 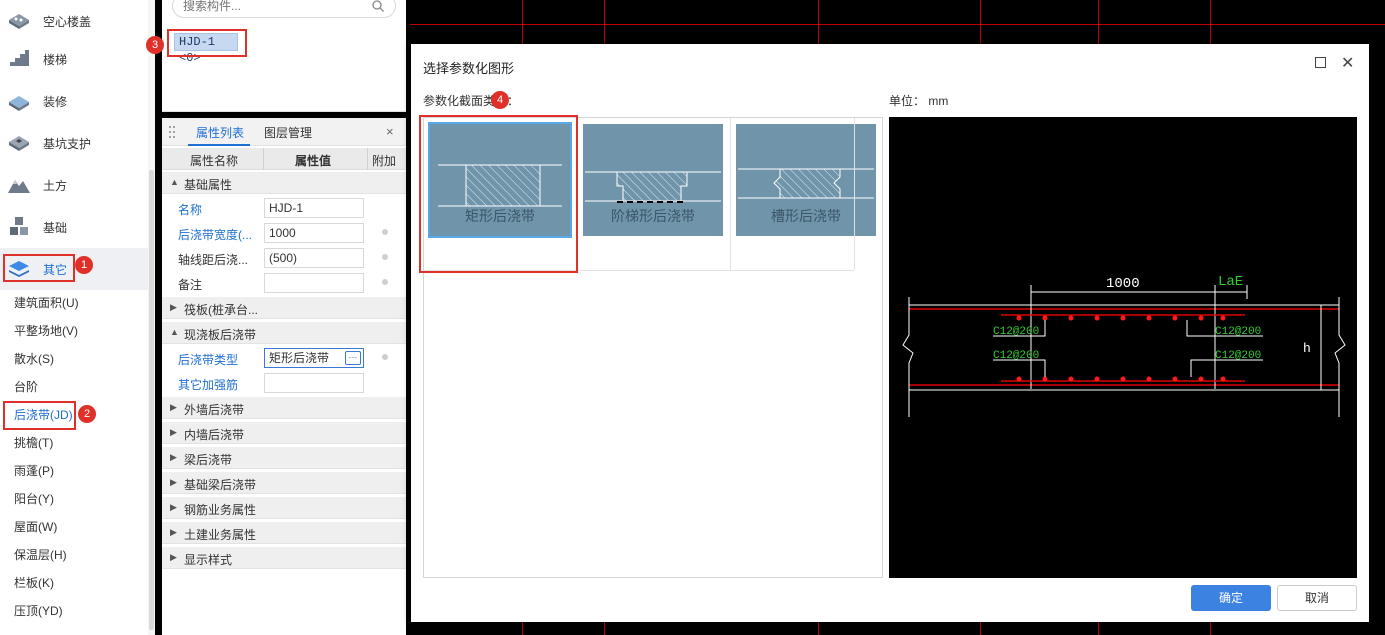 I want to click on prop-width-field: 1000, so click(x=314, y=233).